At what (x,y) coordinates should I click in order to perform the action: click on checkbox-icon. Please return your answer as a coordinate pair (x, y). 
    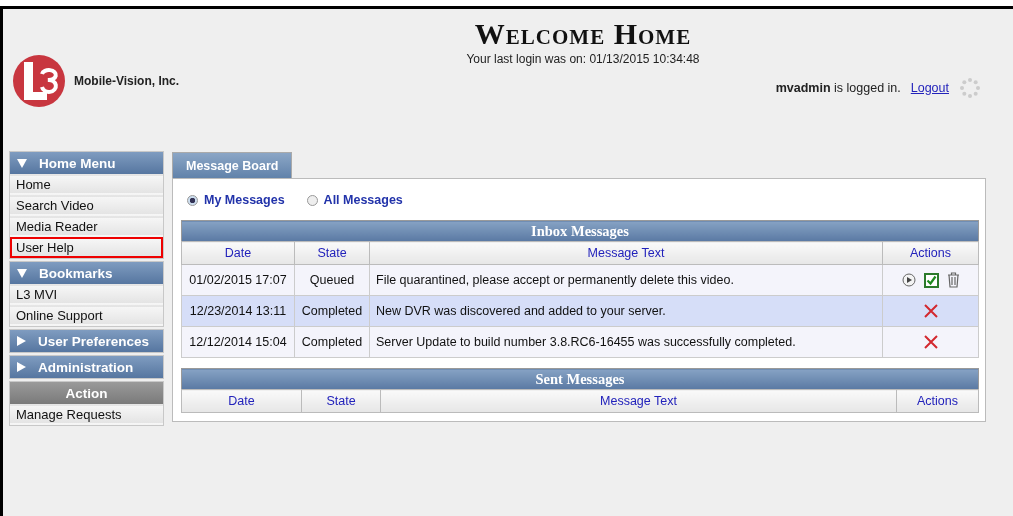
    Looking at the image, I should click on (931, 280).